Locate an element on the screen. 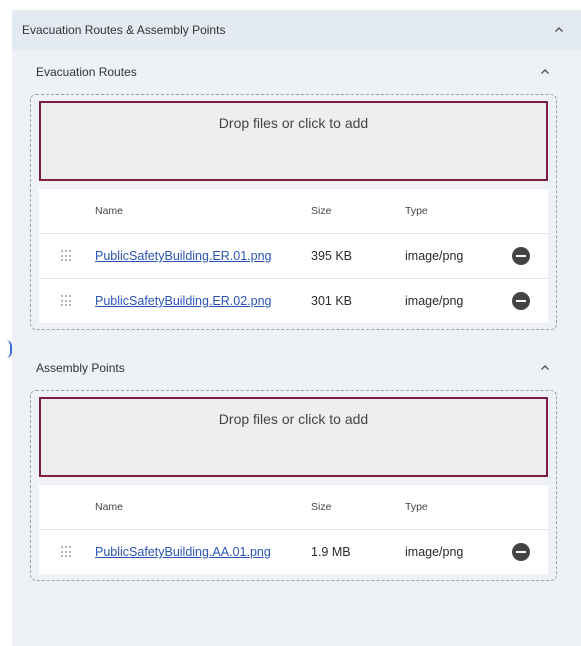  file-name-link: PublicSafetyBuilding.ER.01.png is located at coordinates (183, 256).